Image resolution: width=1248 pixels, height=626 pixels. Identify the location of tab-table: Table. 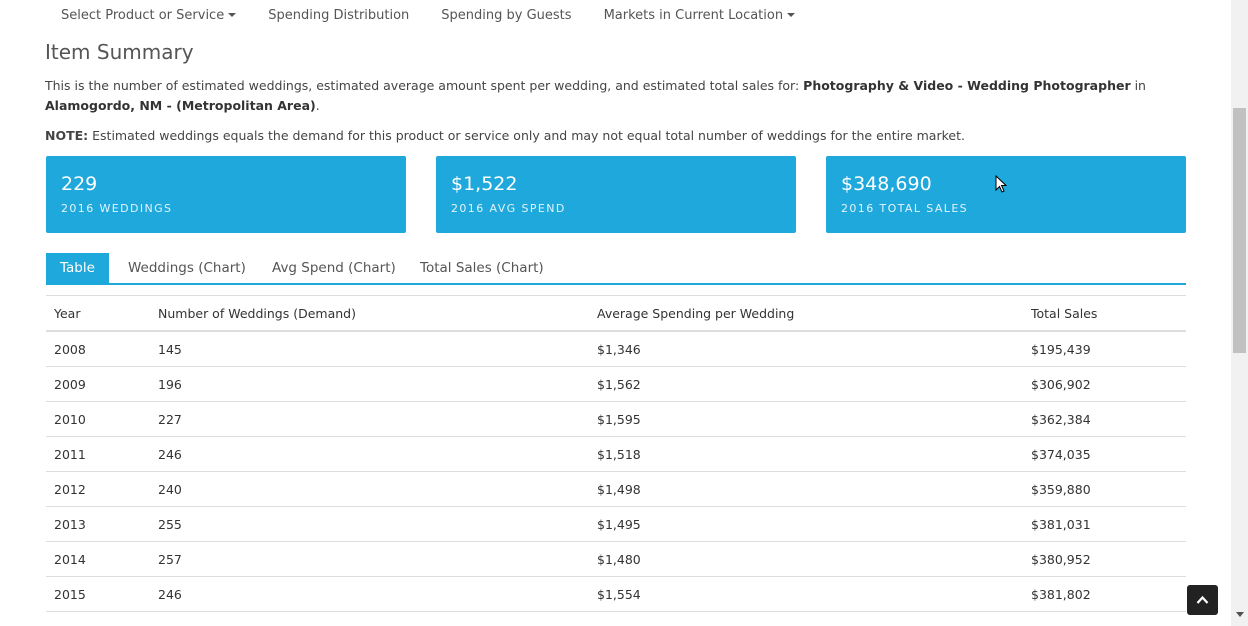
(77, 268).